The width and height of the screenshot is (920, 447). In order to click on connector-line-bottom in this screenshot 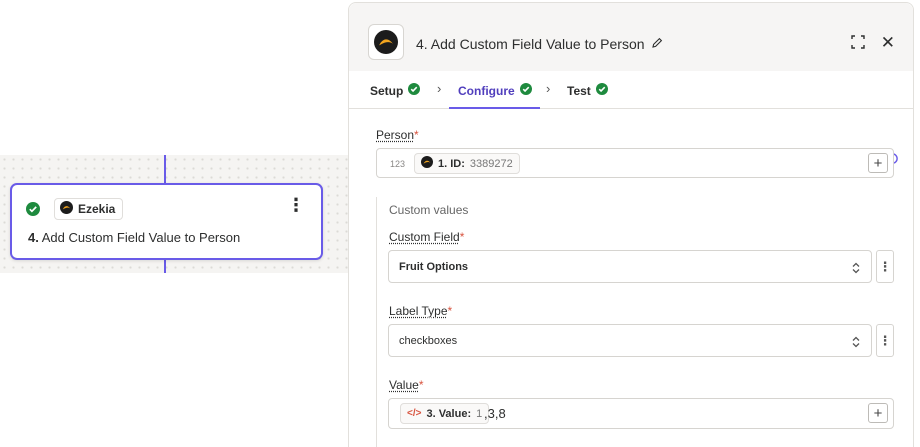, I will do `click(165, 266)`.